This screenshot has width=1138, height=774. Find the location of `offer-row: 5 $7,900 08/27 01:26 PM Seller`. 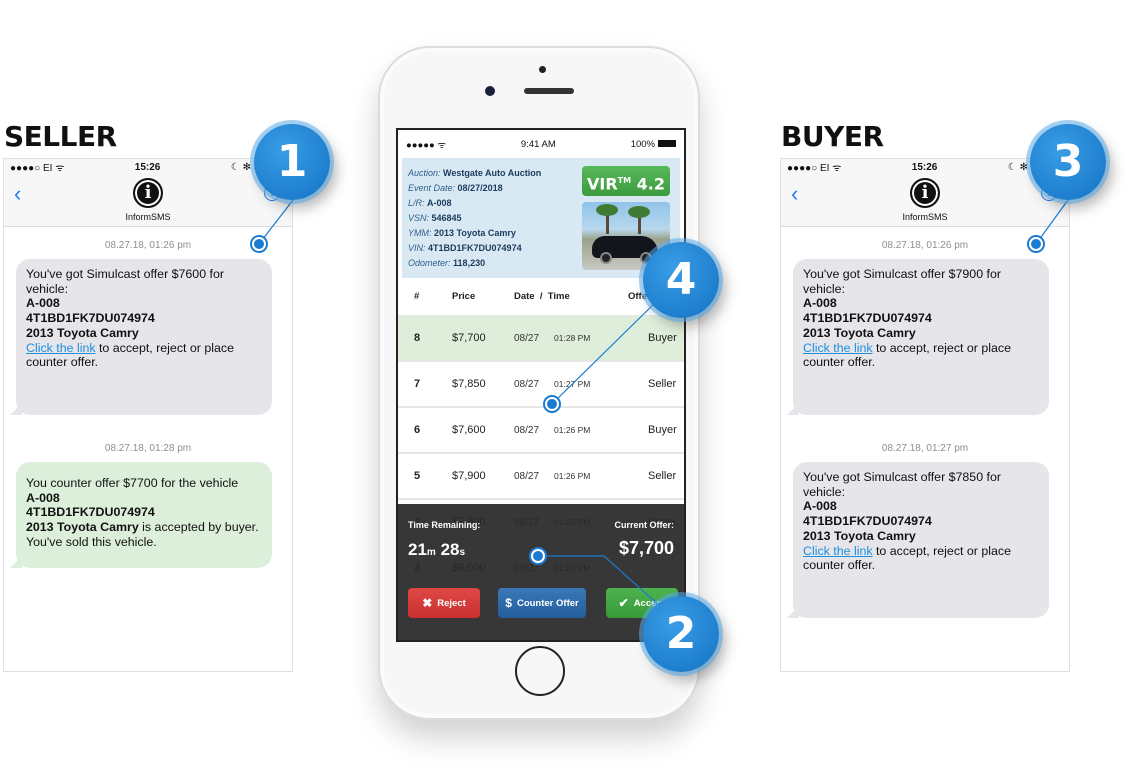

offer-row: 5 $7,900 08/27 01:26 PM Seller is located at coordinates (541, 477).